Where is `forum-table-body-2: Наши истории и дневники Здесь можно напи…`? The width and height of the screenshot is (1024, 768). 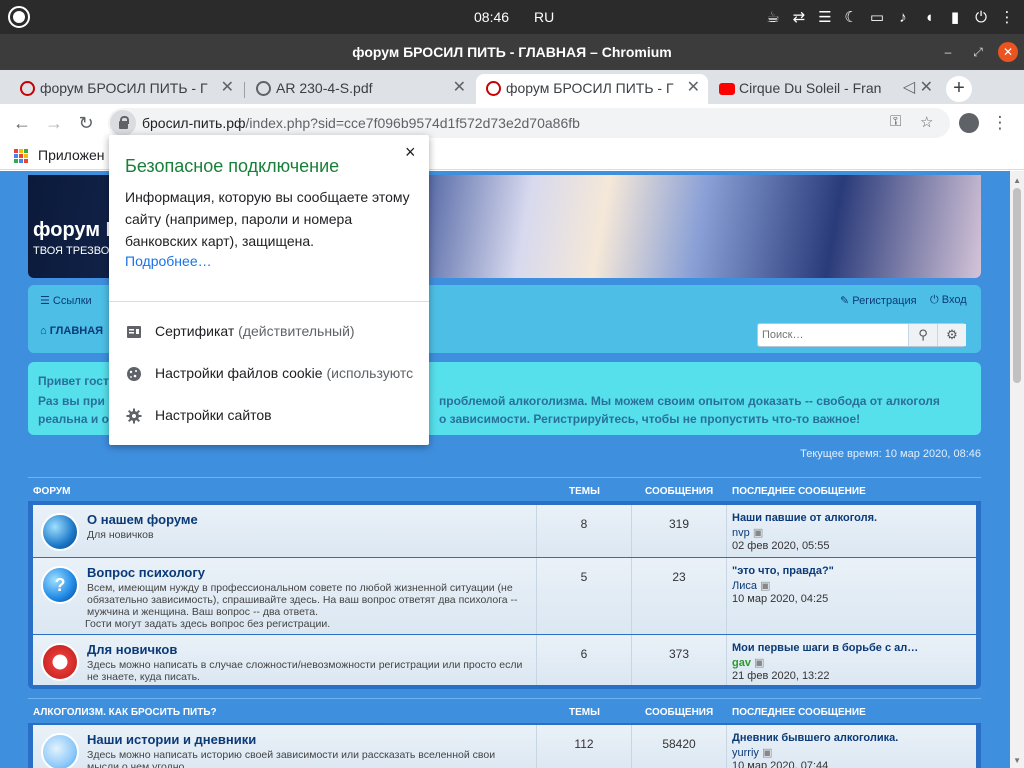 forum-table-body-2: Наши истории и дневники Здесь можно напи… is located at coordinates (504, 745).